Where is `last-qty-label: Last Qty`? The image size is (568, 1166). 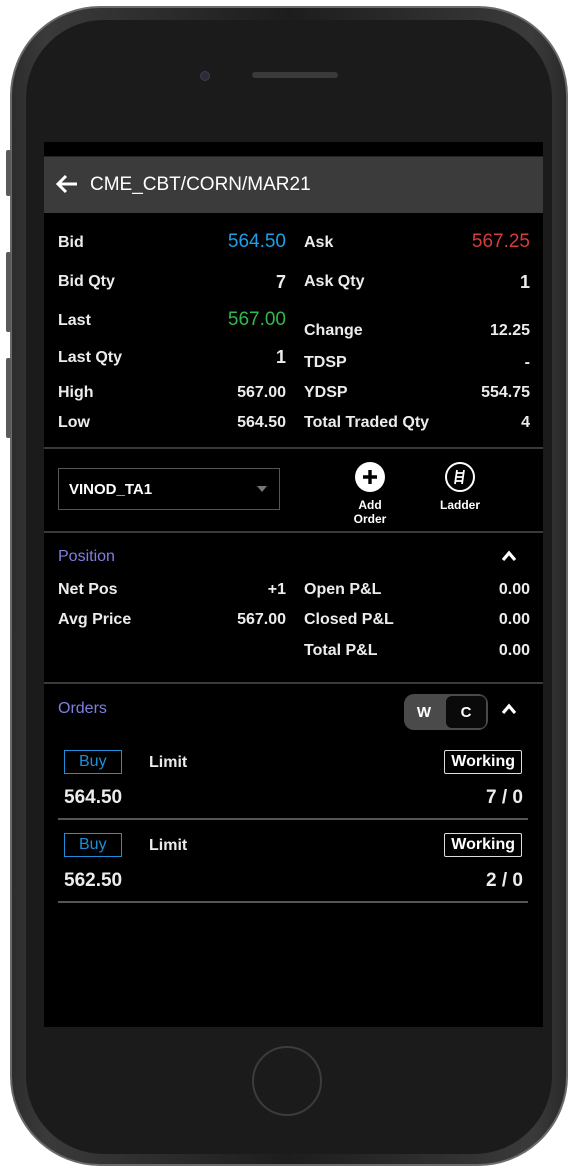 last-qty-label: Last Qty is located at coordinates (90, 357).